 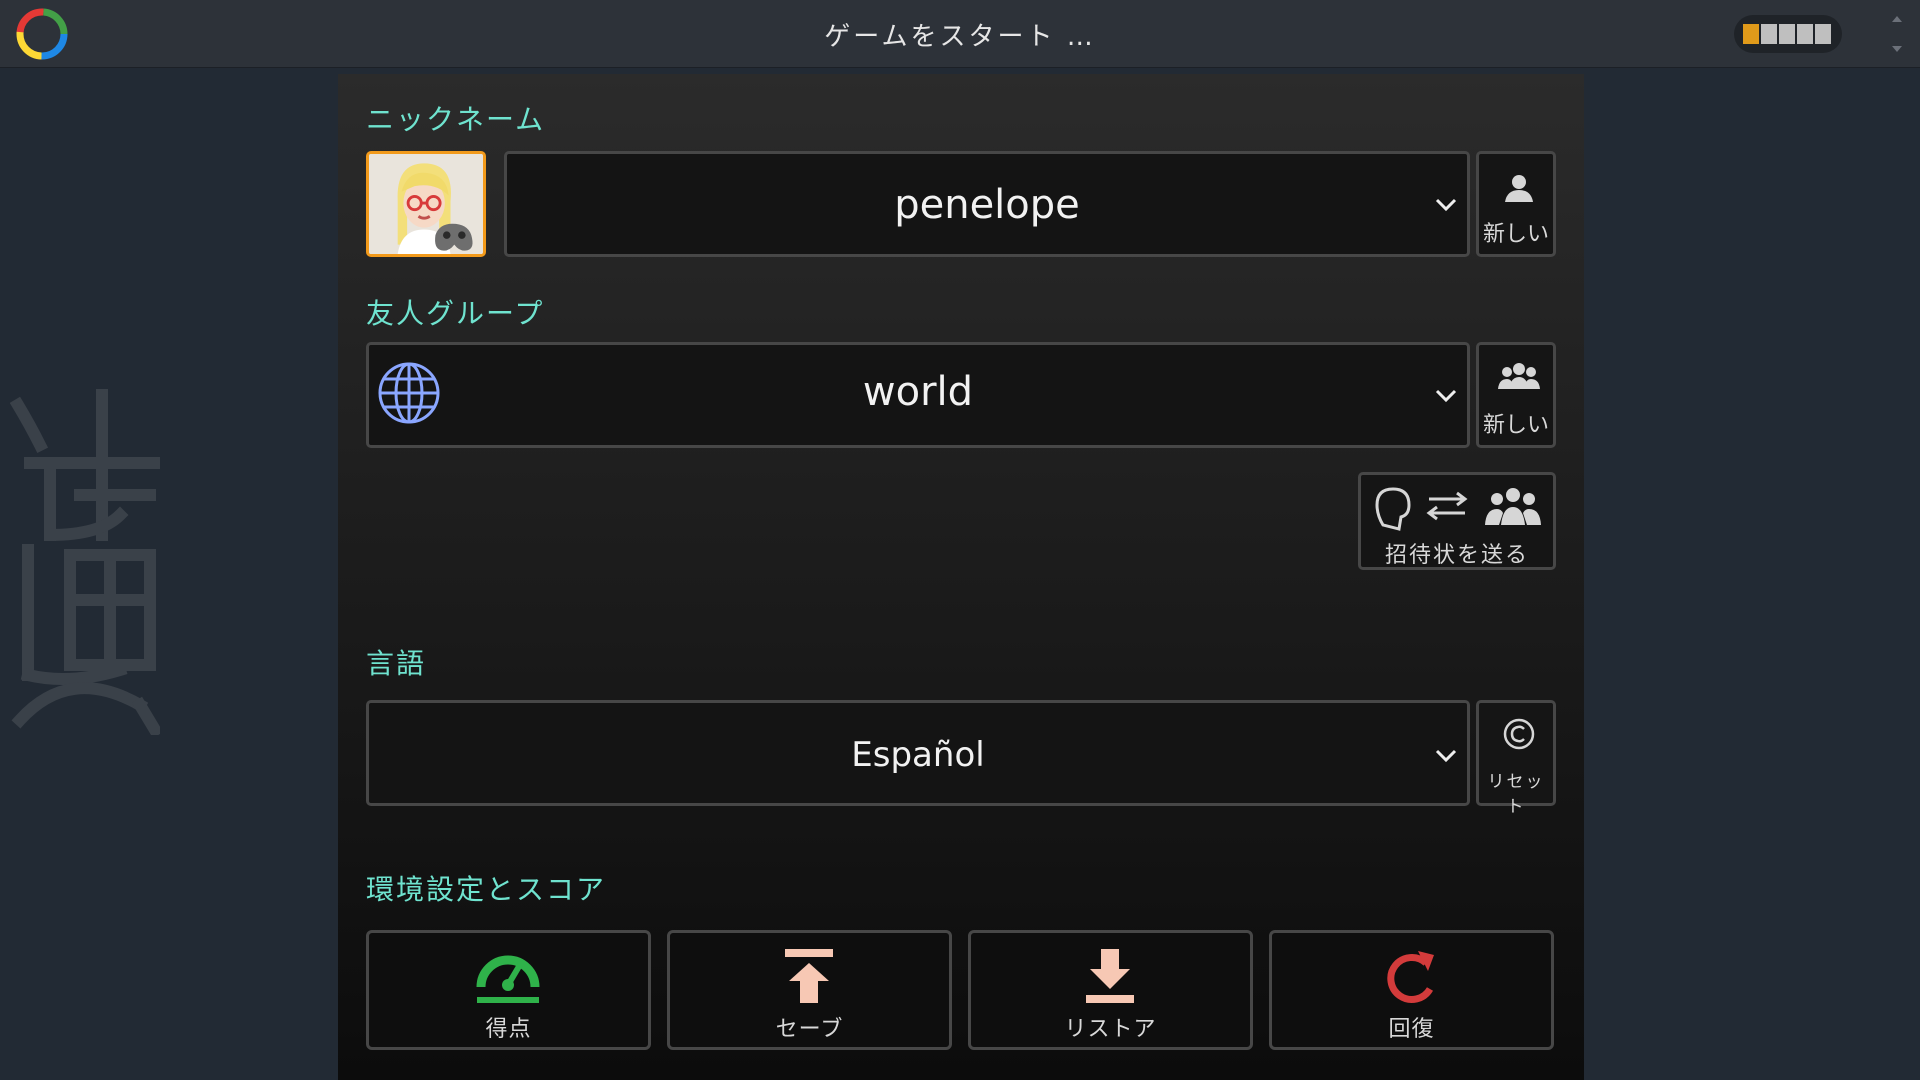 I want to click on speedometer-icon, so click(x=508, y=979).